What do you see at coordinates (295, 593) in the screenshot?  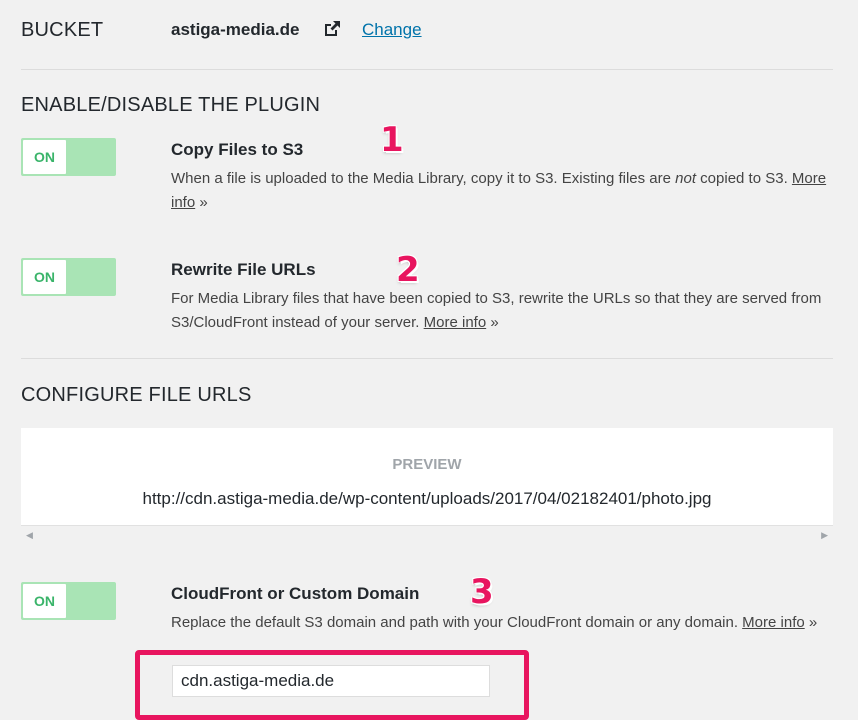 I see `cloudfront-title: CloudFront or Custom Domain` at bounding box center [295, 593].